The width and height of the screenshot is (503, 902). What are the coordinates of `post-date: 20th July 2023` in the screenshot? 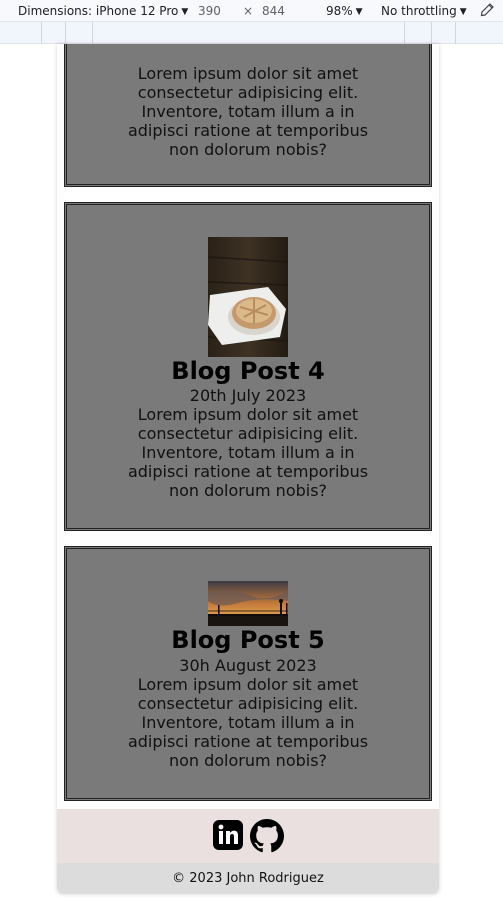 It's located at (248, 395).